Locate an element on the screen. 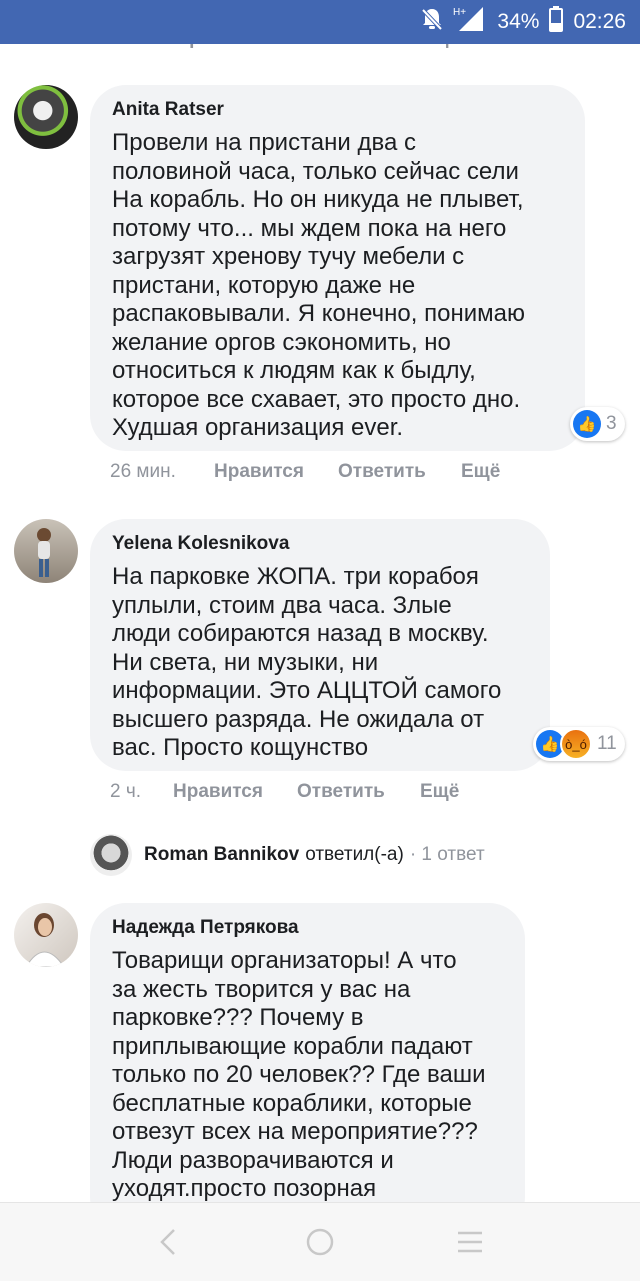 Image resolution: width=640 pixels, height=1281 pixels. navigation-bar is located at coordinates (320, 1241).